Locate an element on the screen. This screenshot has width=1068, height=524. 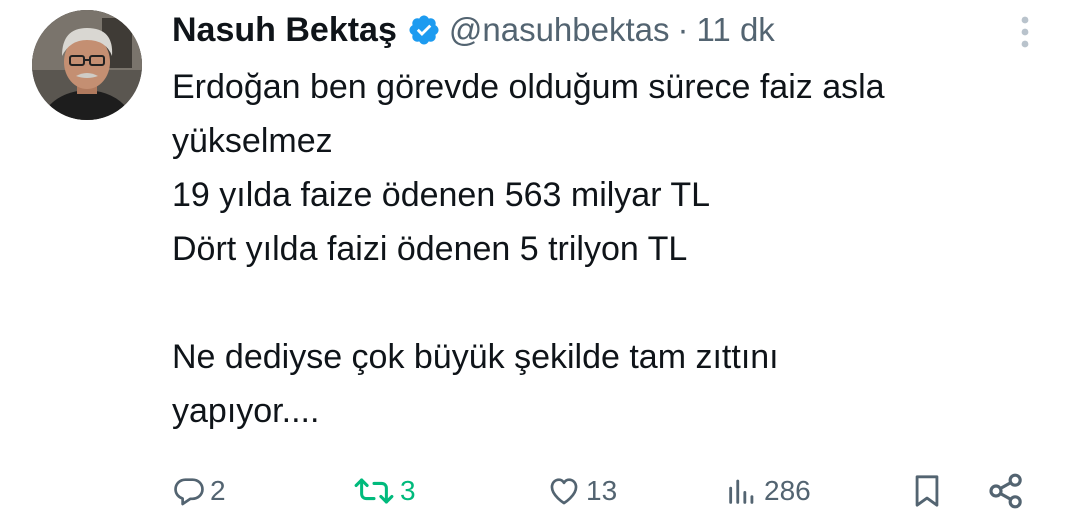
tweet-header: Nasuh Bektaş @nasuhbektas · 11 dk is located at coordinates (473, 30).